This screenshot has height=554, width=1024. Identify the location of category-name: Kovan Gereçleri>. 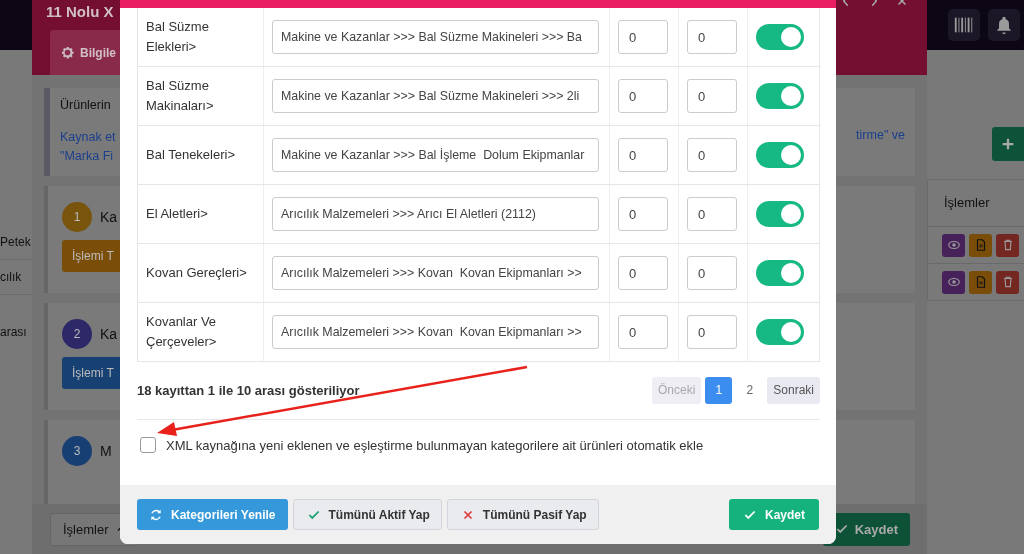
(196, 273).